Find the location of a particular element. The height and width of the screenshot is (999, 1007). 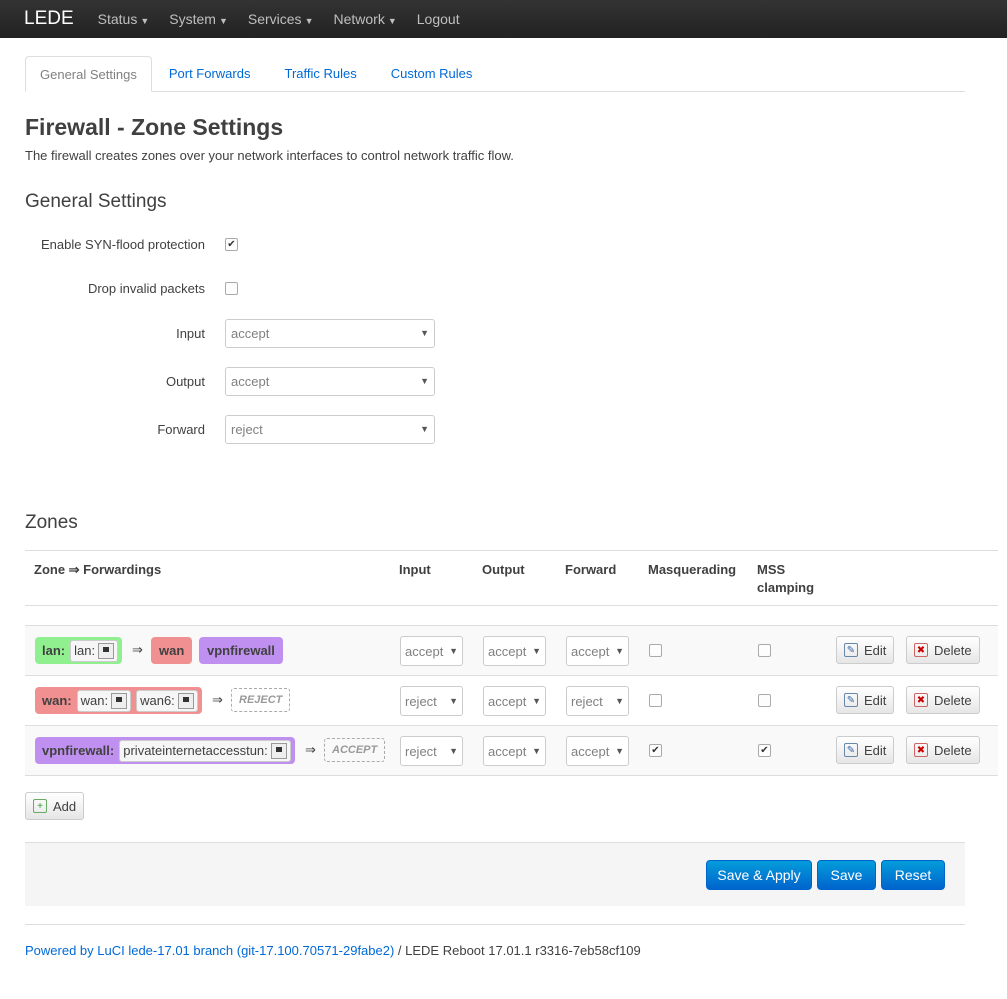

nav-network: Network ▼ is located at coordinates (364, 19).